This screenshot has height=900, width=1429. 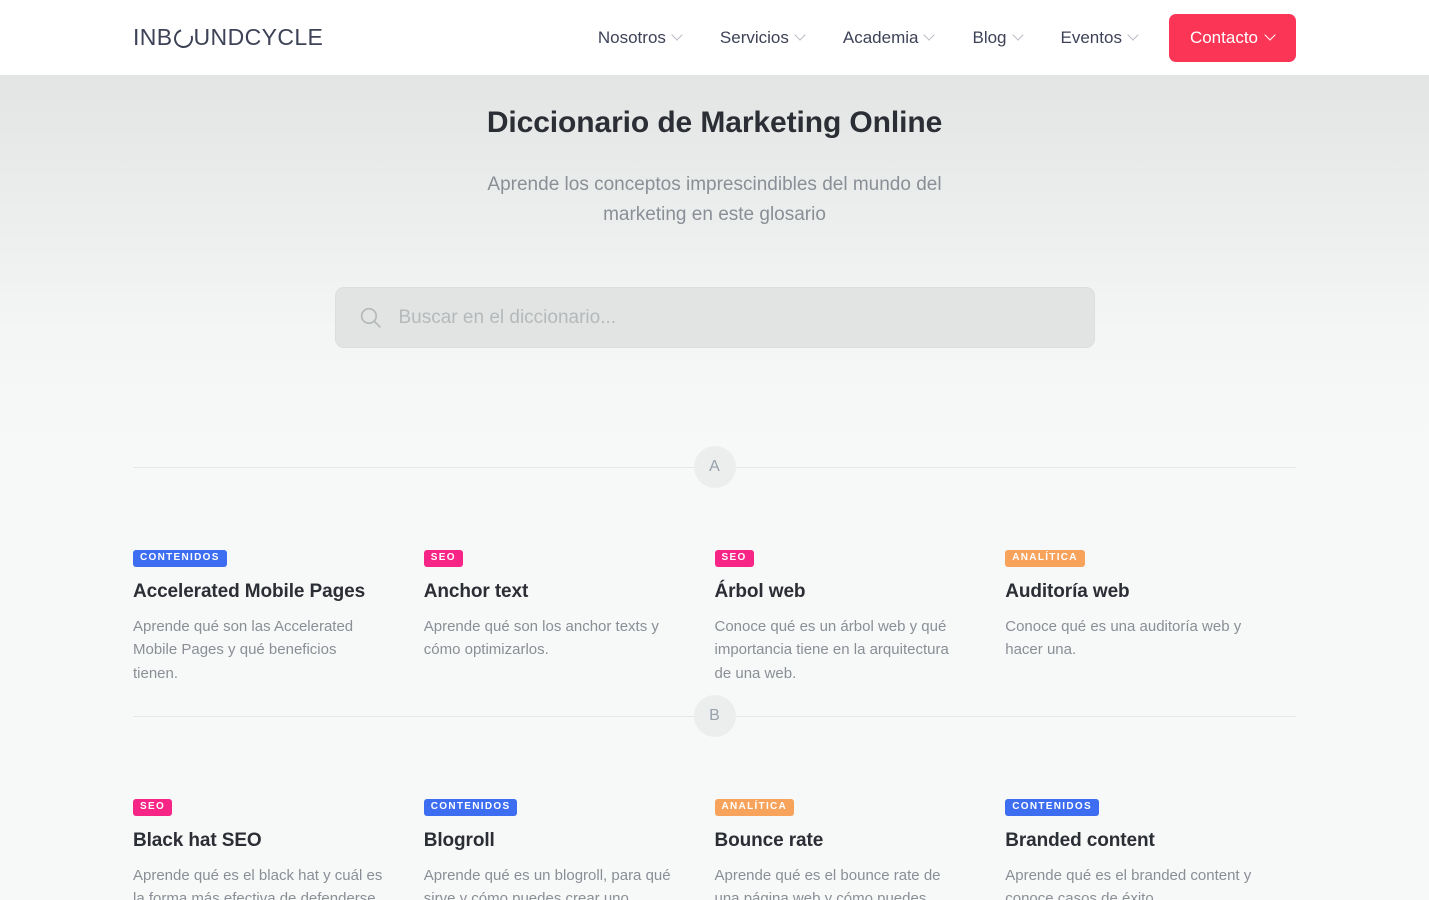 I want to click on nav-item-nosotros: Nosotros, so click(x=640, y=38).